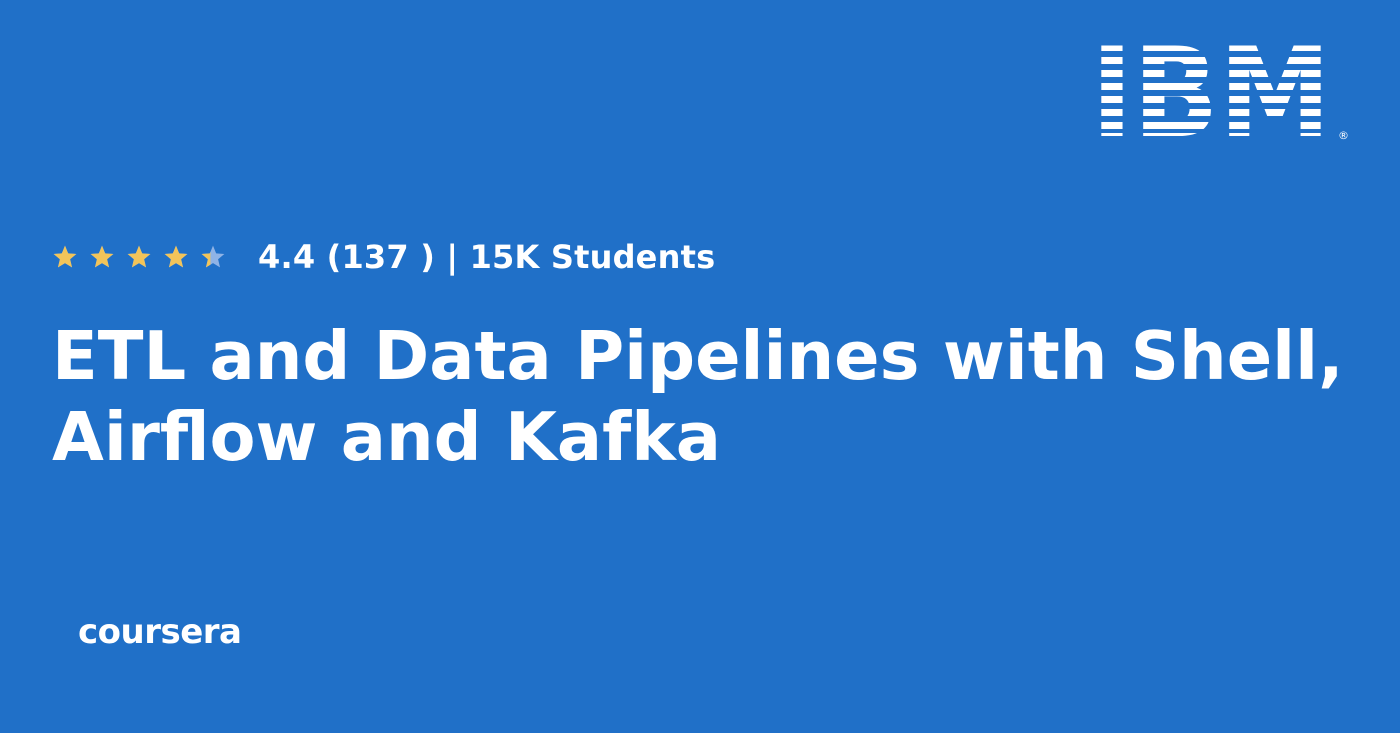 Image resolution: width=1400 pixels, height=733 pixels. Describe the element at coordinates (213, 256) in the screenshot. I see `star-half-icon` at that location.